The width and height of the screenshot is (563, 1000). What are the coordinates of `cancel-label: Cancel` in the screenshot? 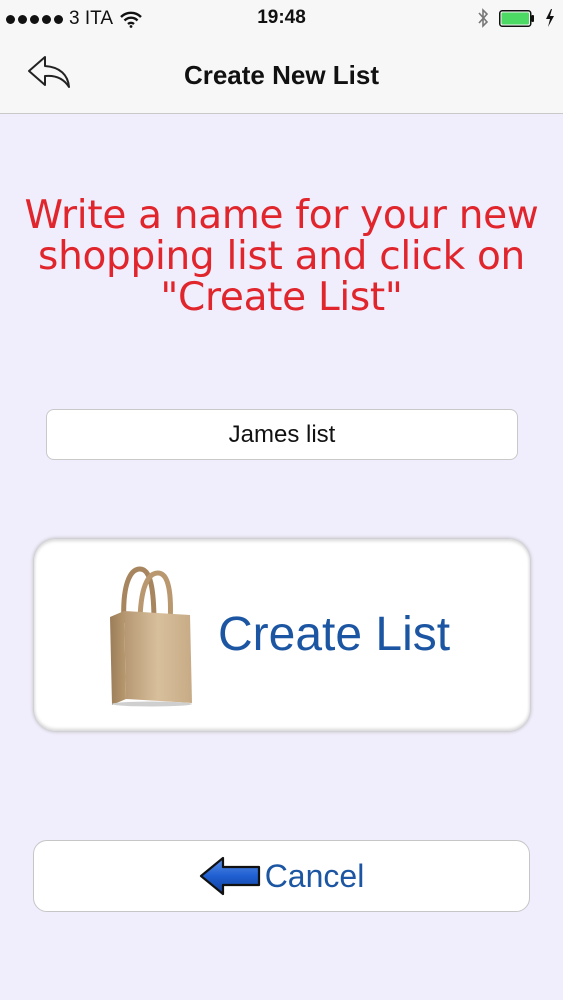 It's located at (314, 875).